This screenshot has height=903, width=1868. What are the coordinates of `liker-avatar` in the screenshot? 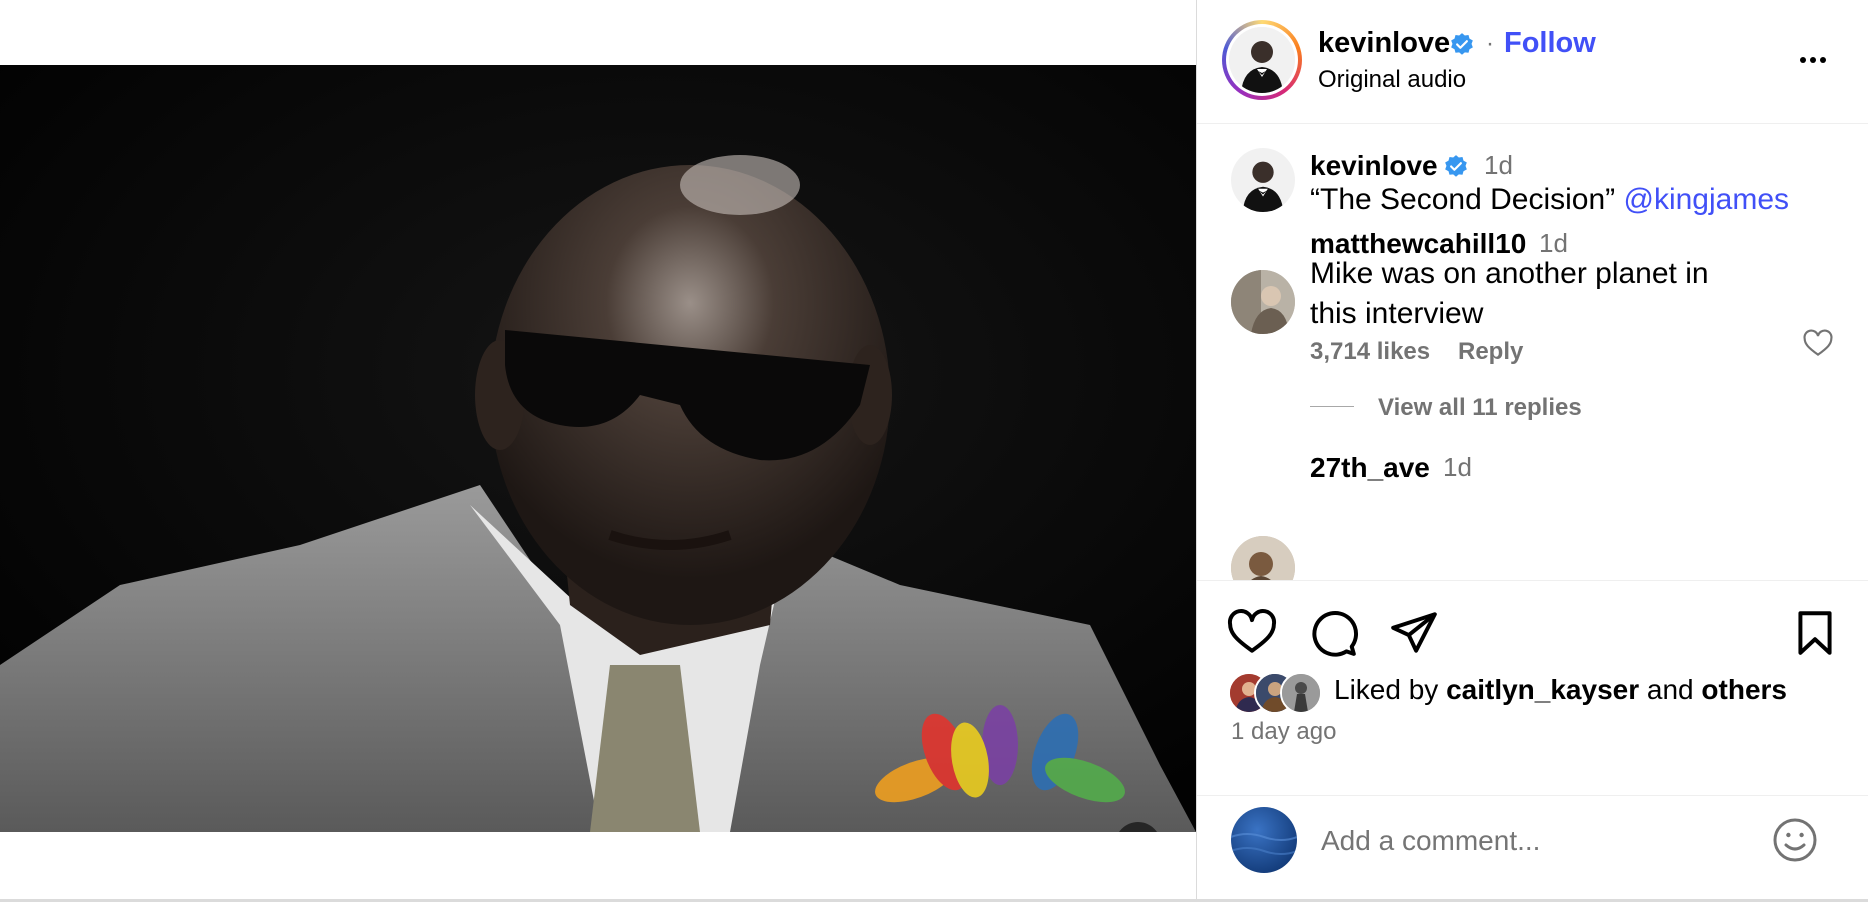 It's located at (1301, 693).